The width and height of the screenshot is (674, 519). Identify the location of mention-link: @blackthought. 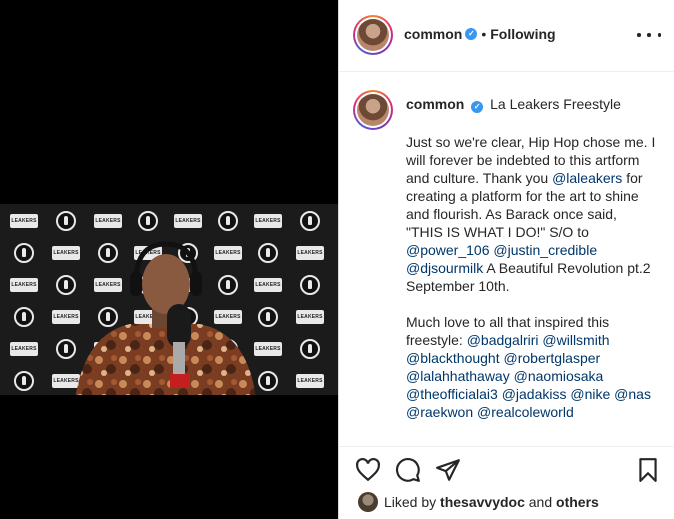
(453, 358).